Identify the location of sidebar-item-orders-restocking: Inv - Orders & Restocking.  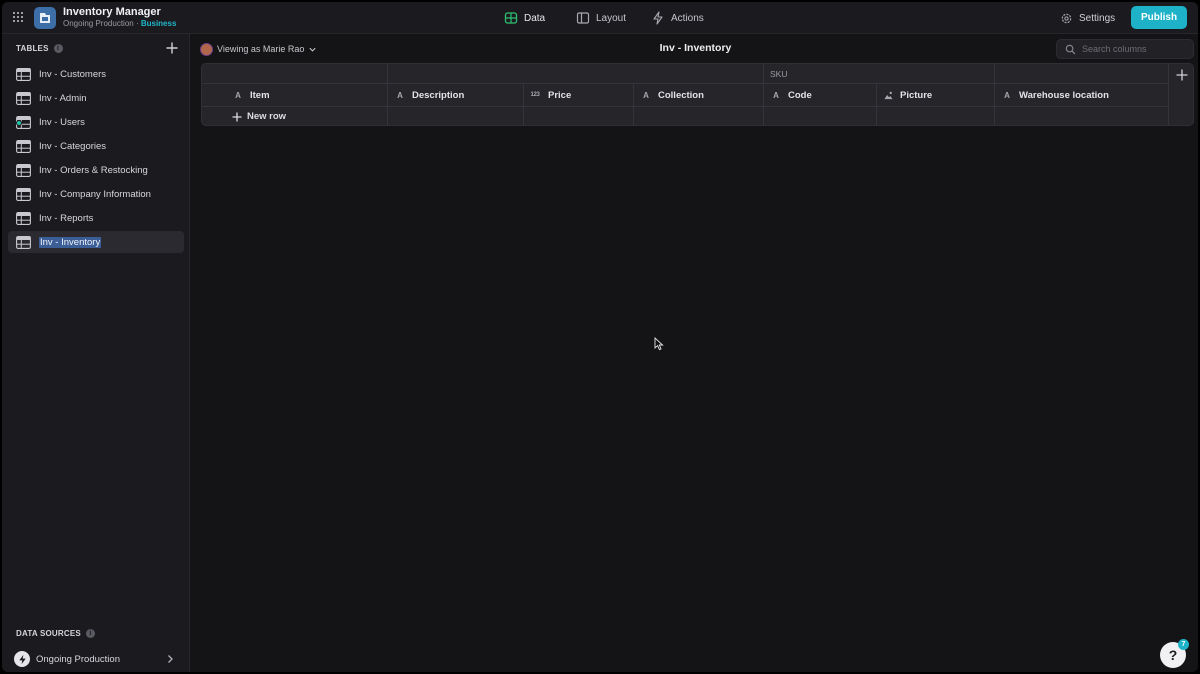
(96, 170).